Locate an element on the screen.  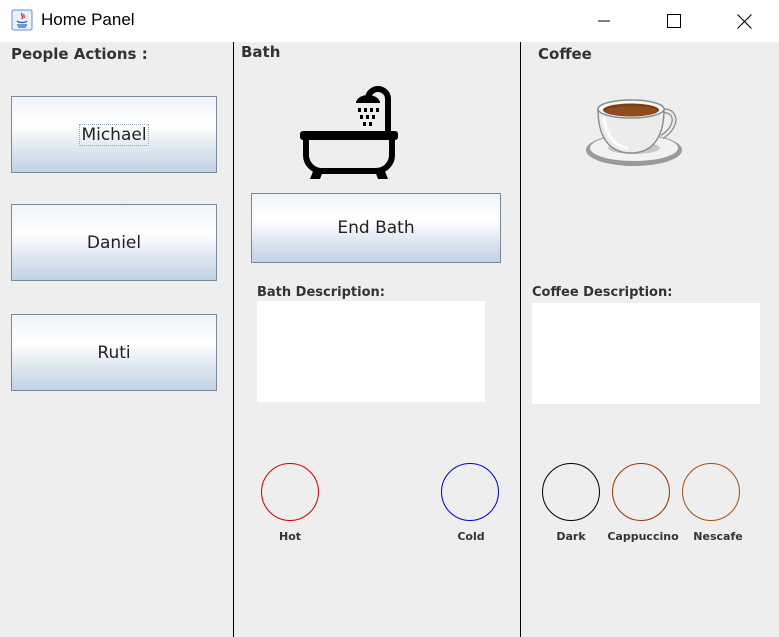
maximize-icon is located at coordinates (674, 21).